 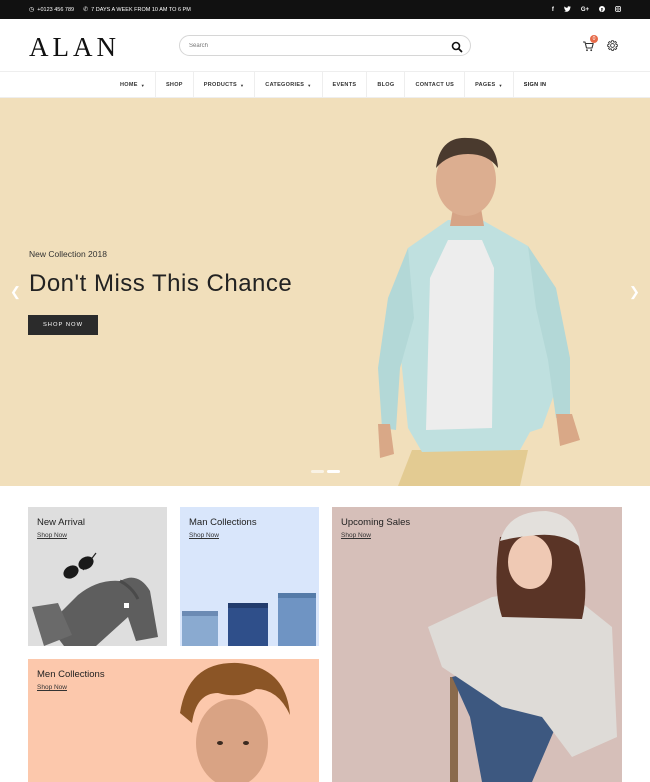 I want to click on svg-text: p, so click(x=602, y=8).